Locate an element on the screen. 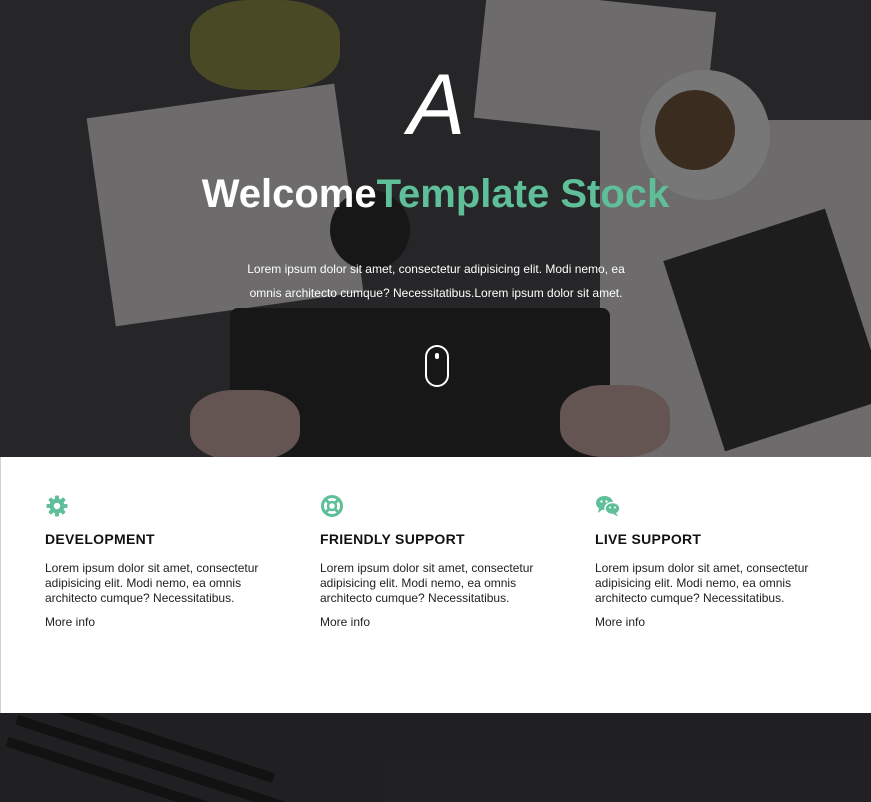 The width and height of the screenshot is (871, 802). feature-title: DEVELOPMENT is located at coordinates (100, 539).